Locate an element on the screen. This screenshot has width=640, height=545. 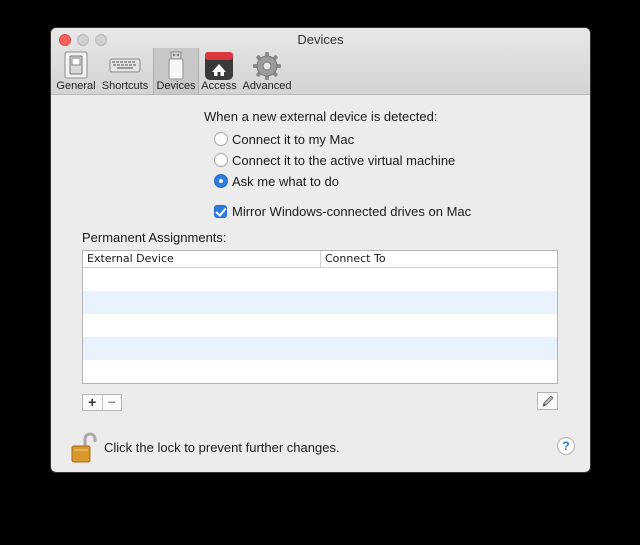
help-button: ? is located at coordinates (566, 446).